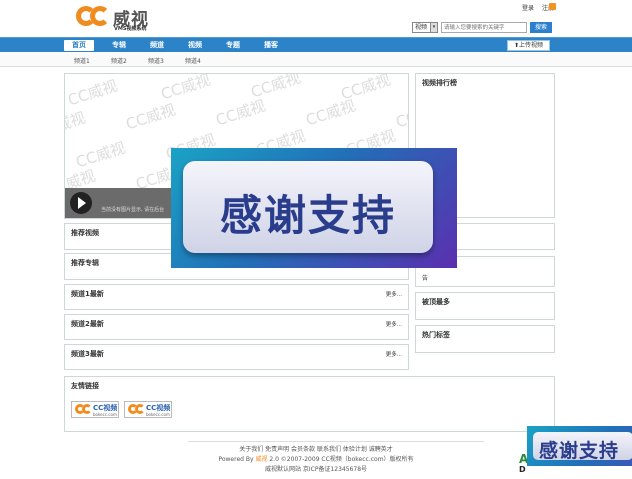 This screenshot has width=632, height=479. I want to click on announcement-fragment: 告, so click(425, 278).